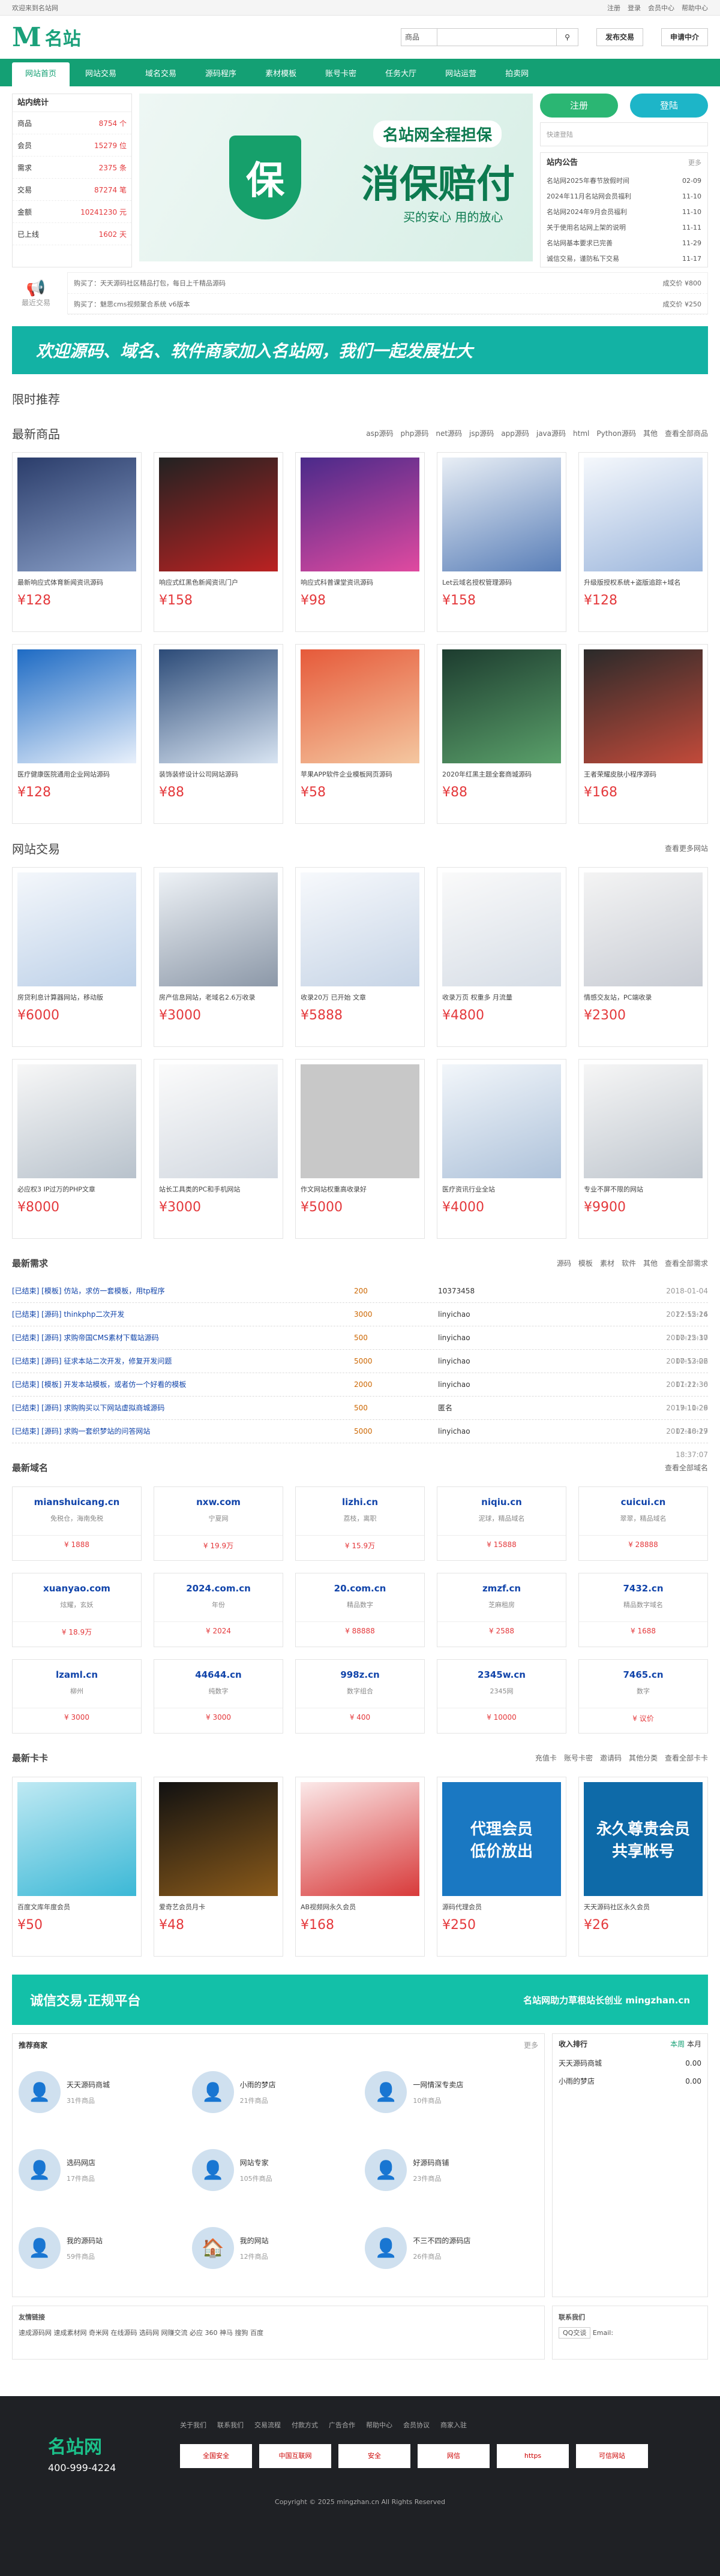 The image size is (720, 2576). What do you see at coordinates (418, 37) in the screenshot?
I see `search-category-select: 商品` at bounding box center [418, 37].